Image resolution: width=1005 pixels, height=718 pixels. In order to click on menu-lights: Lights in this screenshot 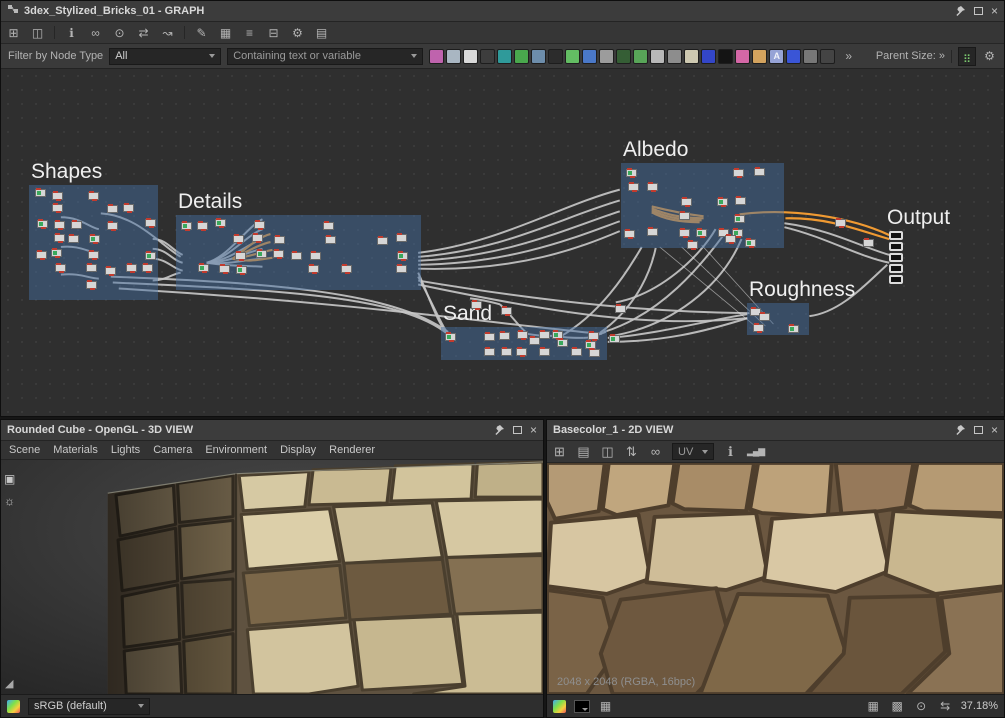, I will do `click(125, 450)`.